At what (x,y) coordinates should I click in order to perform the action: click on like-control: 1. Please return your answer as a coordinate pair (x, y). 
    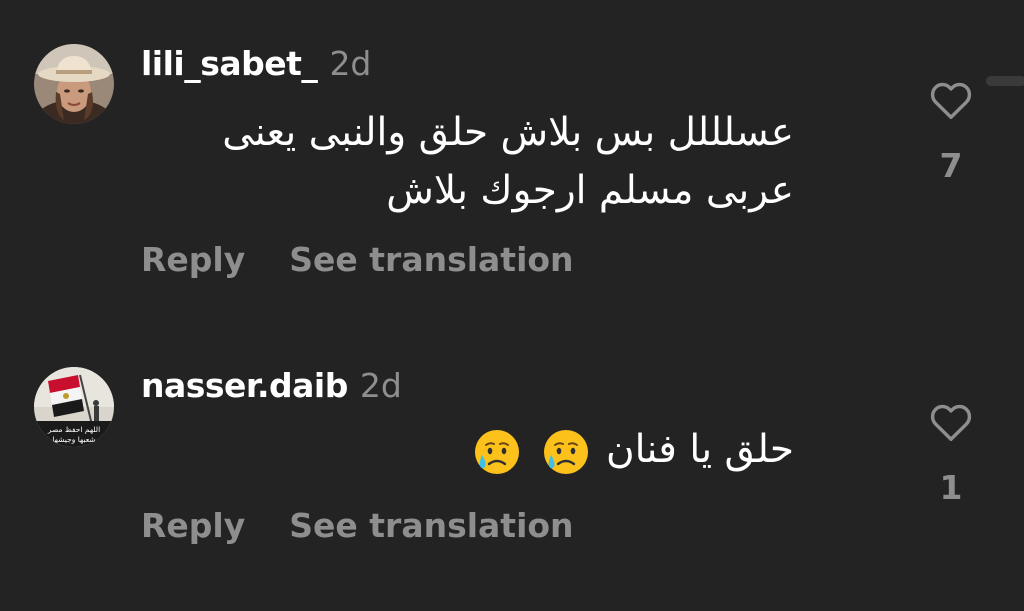
    Looking at the image, I should click on (951, 454).